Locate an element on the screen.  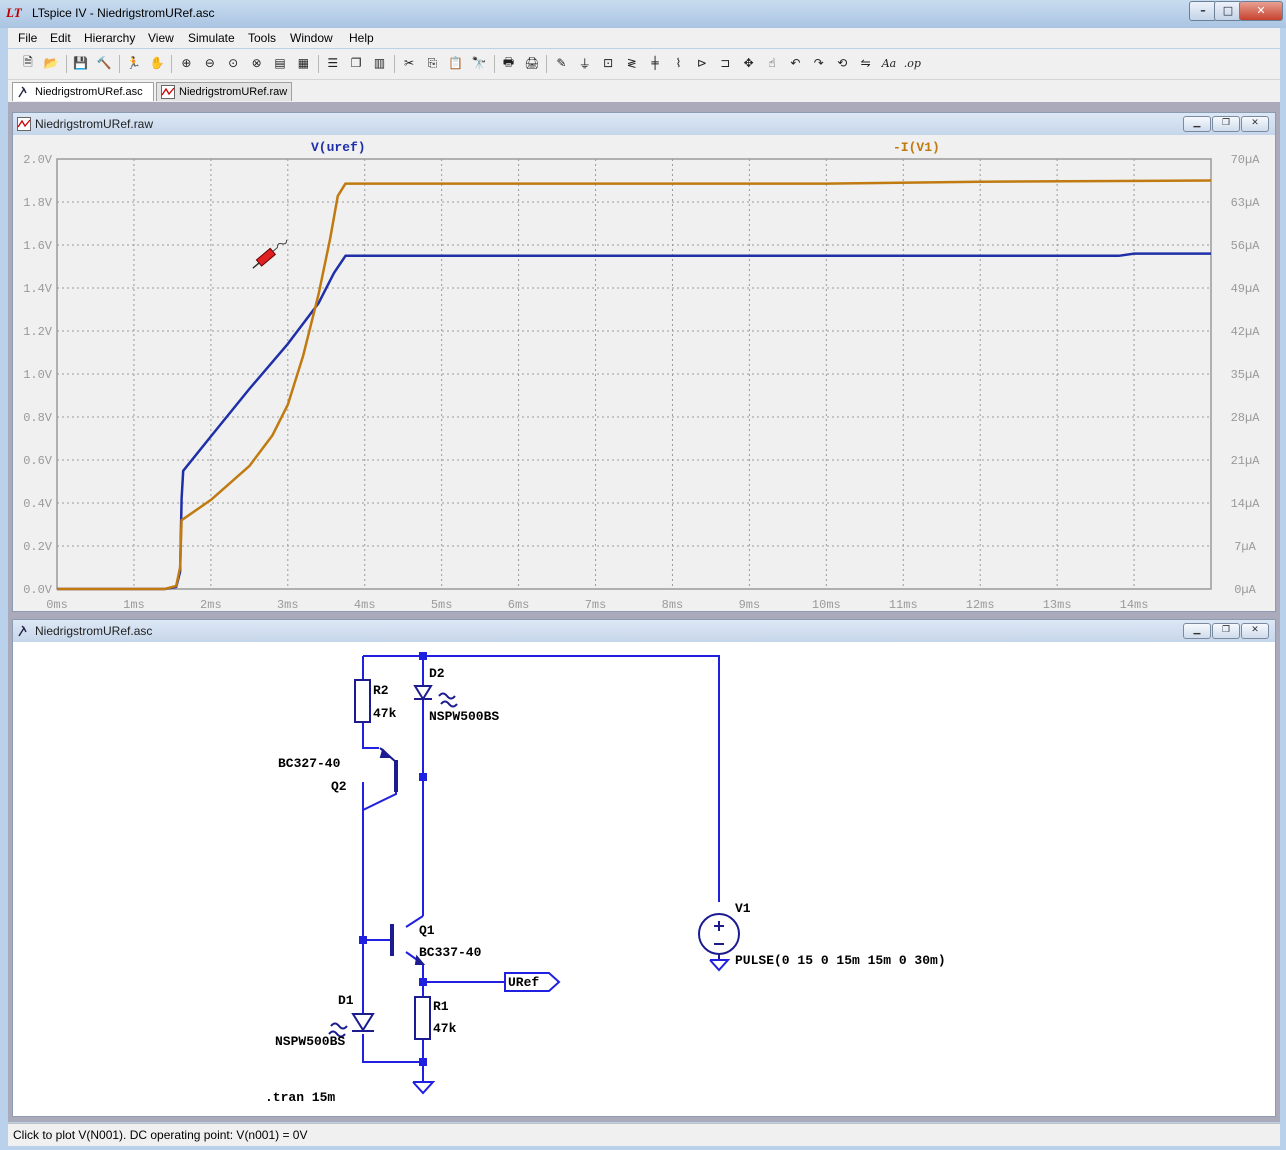
print-icon: 🖨 is located at coordinates (532, 63).